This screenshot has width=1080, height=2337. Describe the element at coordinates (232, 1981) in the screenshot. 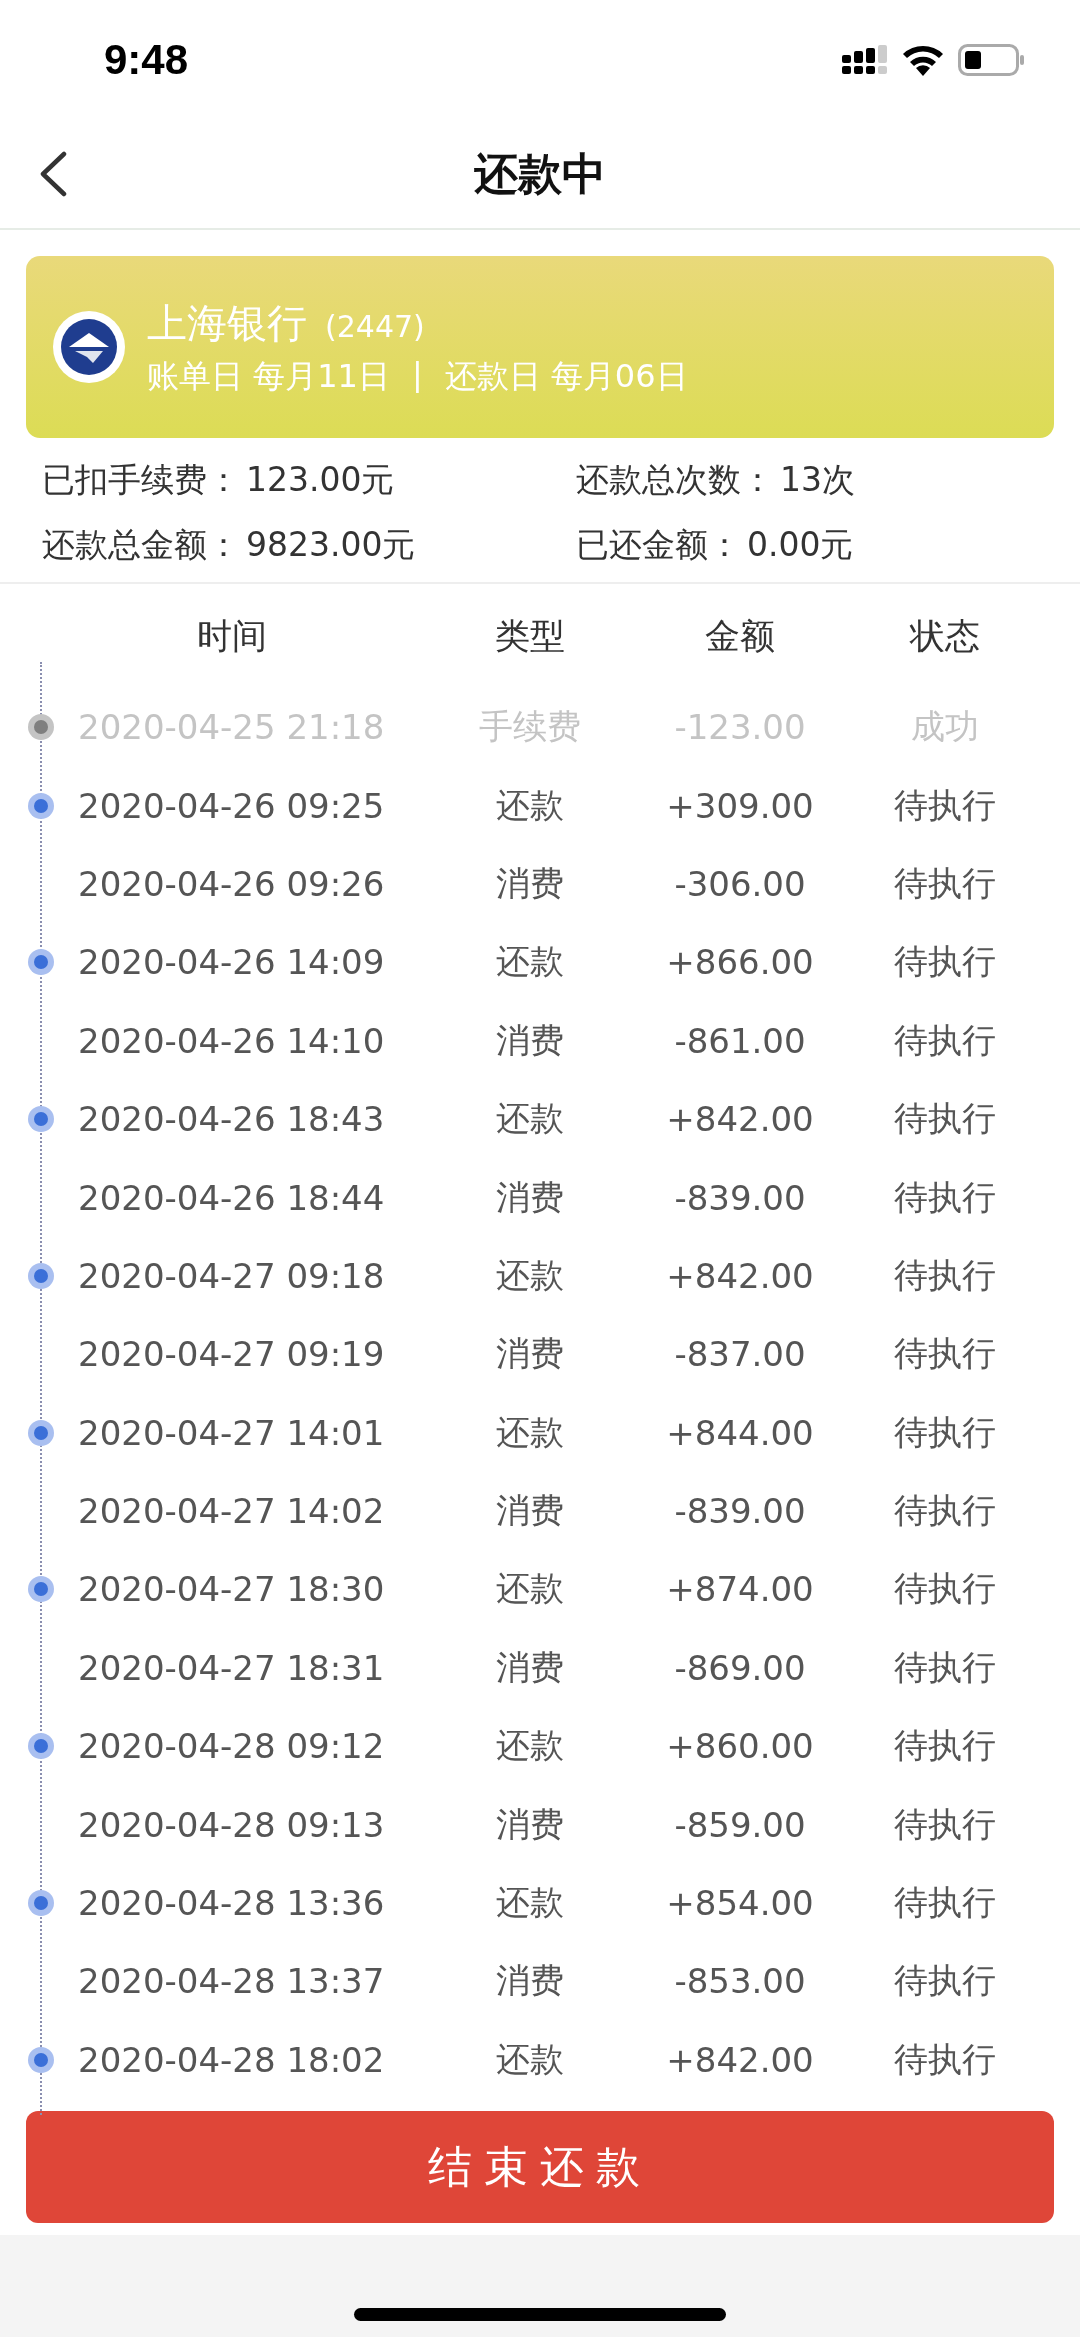

I see `table-cell-text: 2020-04-28 13:37` at that location.